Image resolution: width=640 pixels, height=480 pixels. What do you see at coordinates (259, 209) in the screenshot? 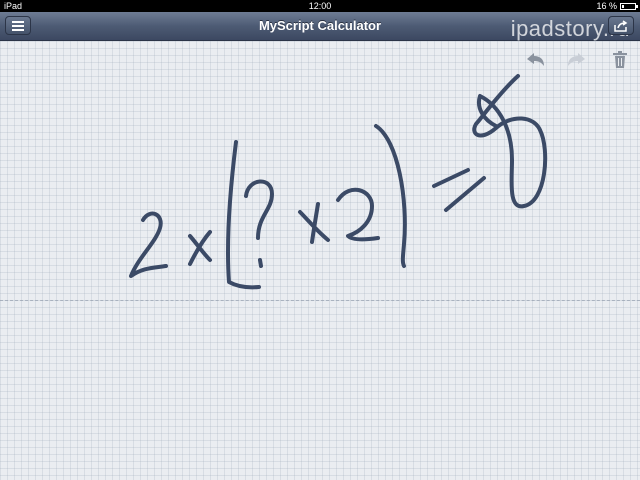
I see `ink-question-mark` at bounding box center [259, 209].